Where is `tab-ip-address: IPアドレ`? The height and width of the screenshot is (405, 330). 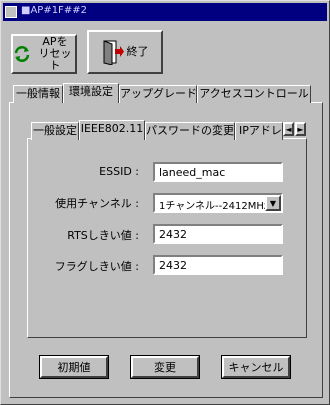
tab-ip-address: IPアドレ is located at coordinates (259, 131).